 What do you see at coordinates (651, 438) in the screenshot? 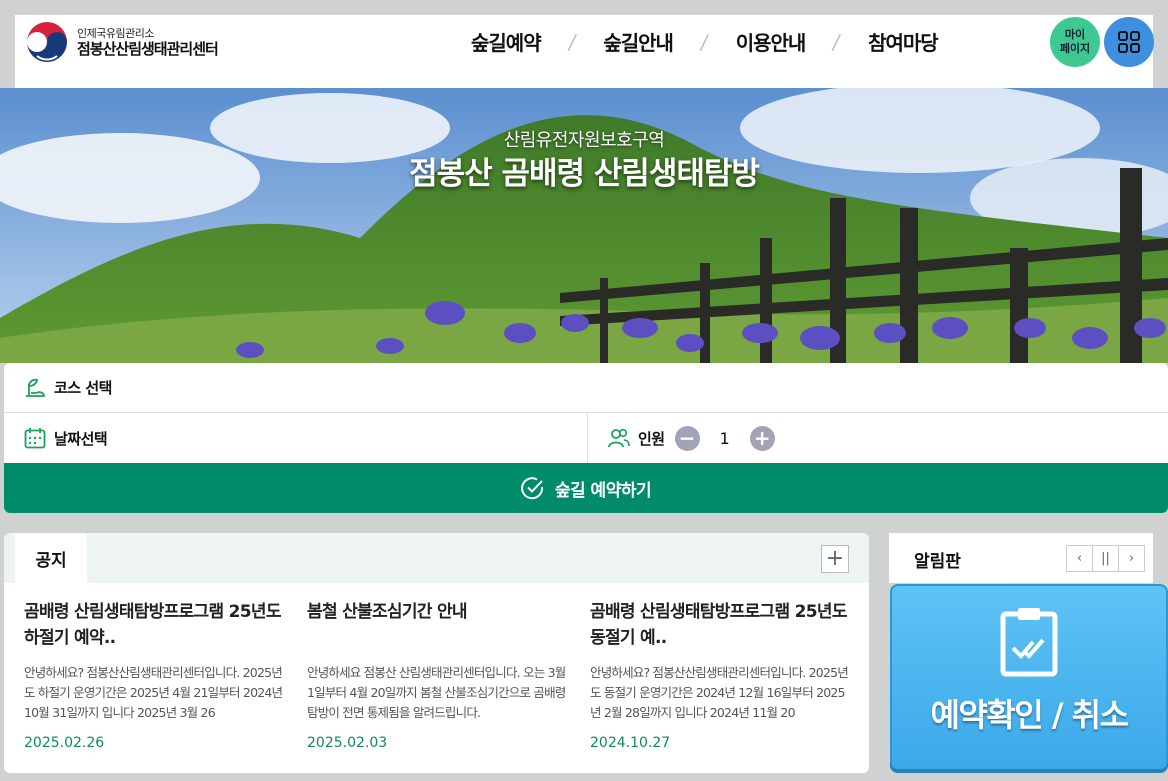
I see `people-label: 인원` at bounding box center [651, 438].